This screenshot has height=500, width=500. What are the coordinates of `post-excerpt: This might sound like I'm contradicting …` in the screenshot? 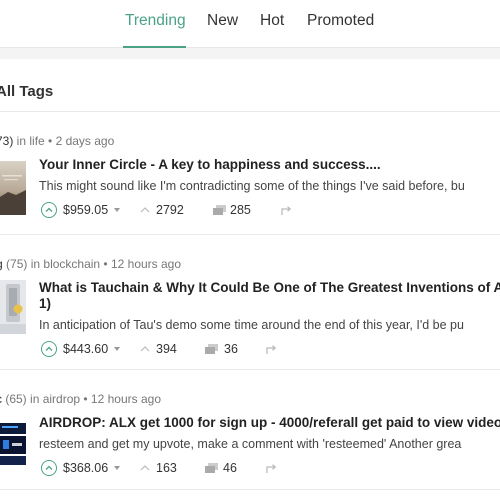 It's located at (252, 186).